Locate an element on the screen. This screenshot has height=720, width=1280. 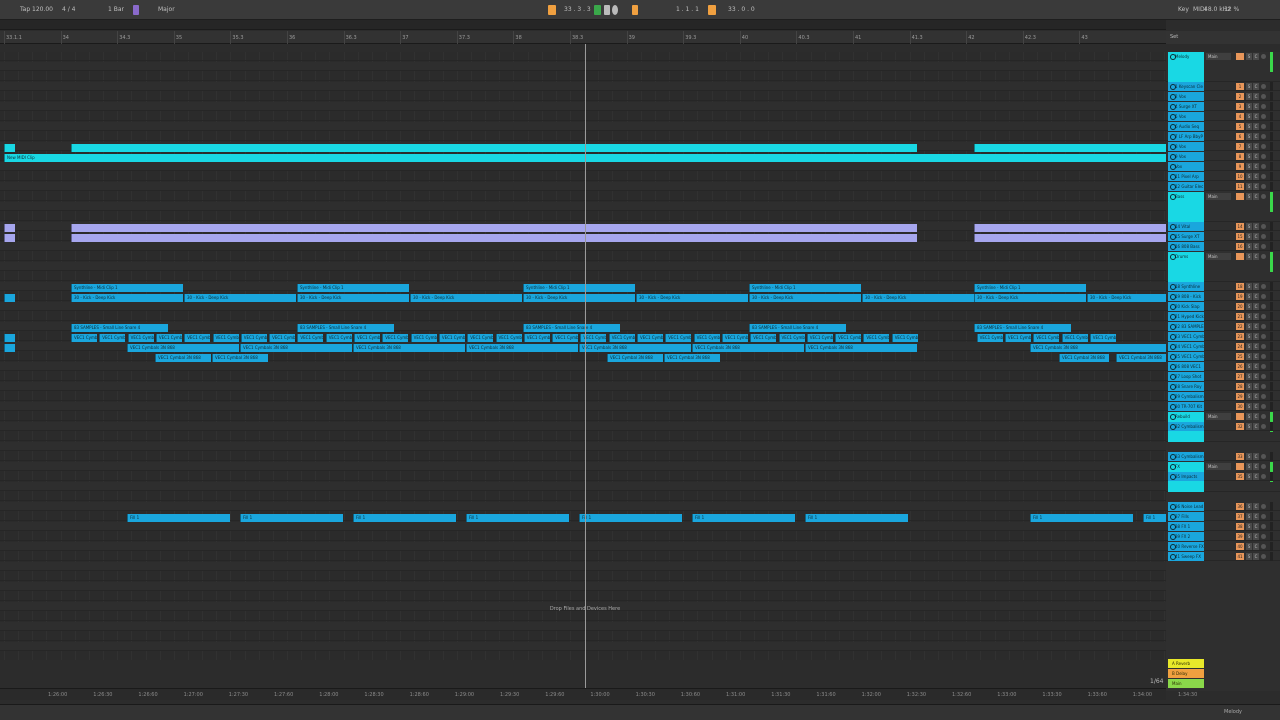
track-activator: 25 is located at coordinates (1240, 356).